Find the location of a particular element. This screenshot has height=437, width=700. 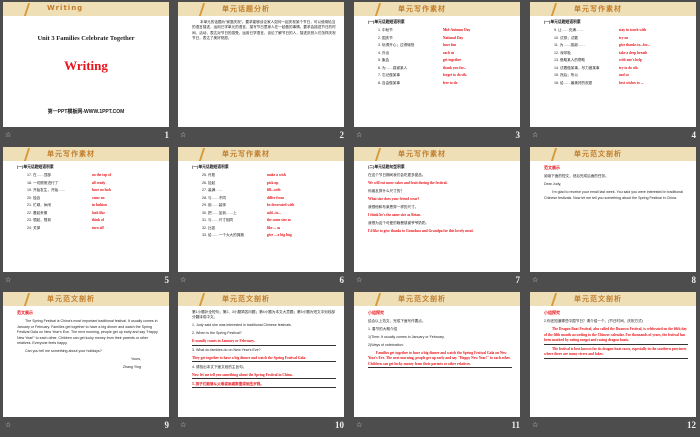

phrase-item-cn: 24. 关掉 is located at coordinates (34, 227).